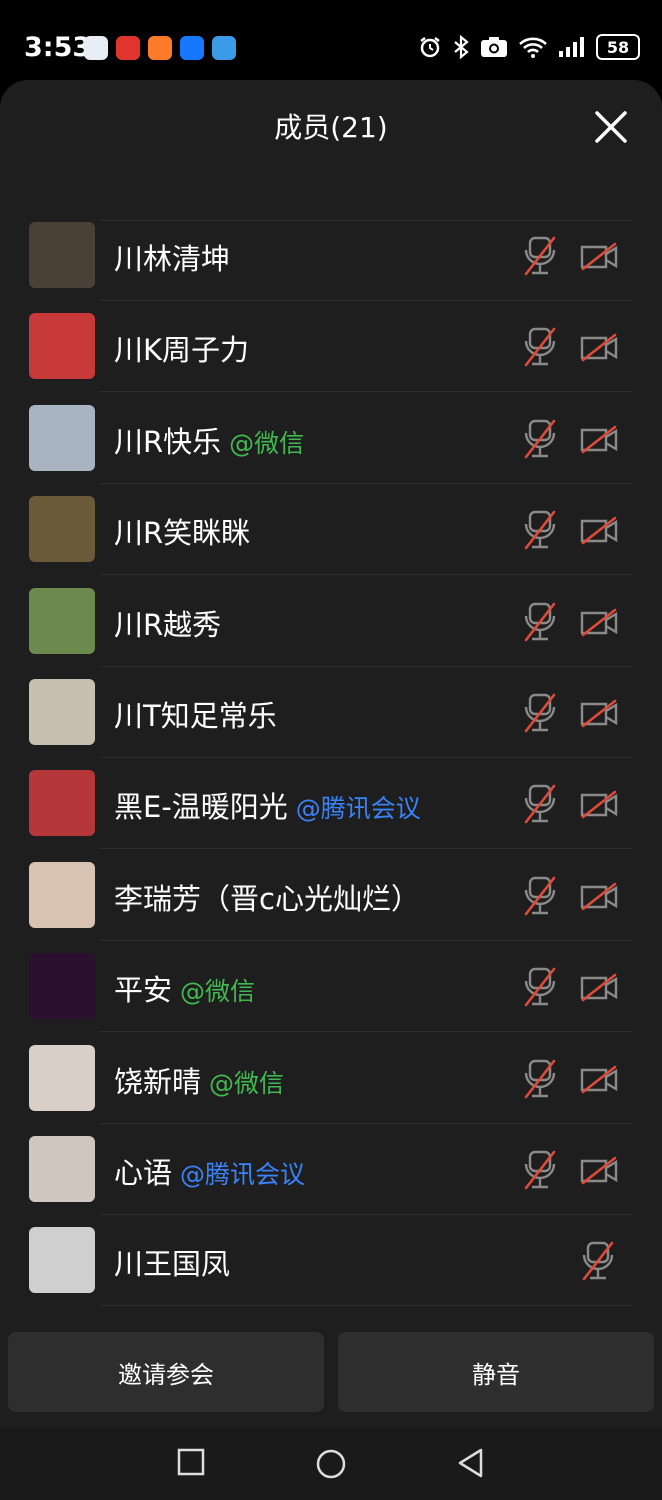 The image size is (662, 1500). I want to click on member-row: 川R快乐 @微信, so click(331, 438).